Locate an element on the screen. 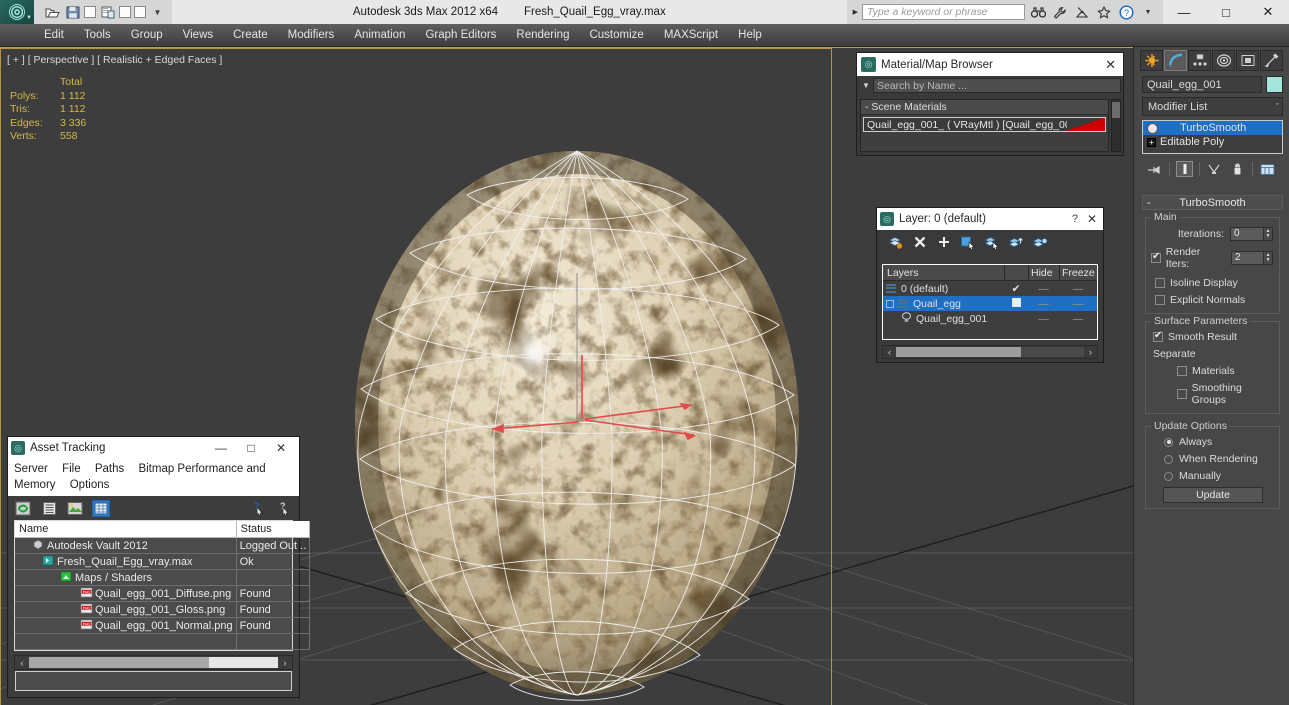 This screenshot has height=705, width=1289. wrench-icon is located at coordinates (1060, 12).